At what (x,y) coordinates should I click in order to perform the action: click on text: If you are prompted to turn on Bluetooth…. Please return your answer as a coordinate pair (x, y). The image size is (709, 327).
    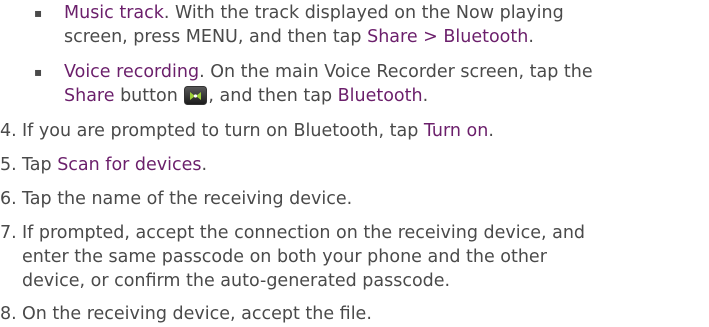
    Looking at the image, I should click on (223, 131).